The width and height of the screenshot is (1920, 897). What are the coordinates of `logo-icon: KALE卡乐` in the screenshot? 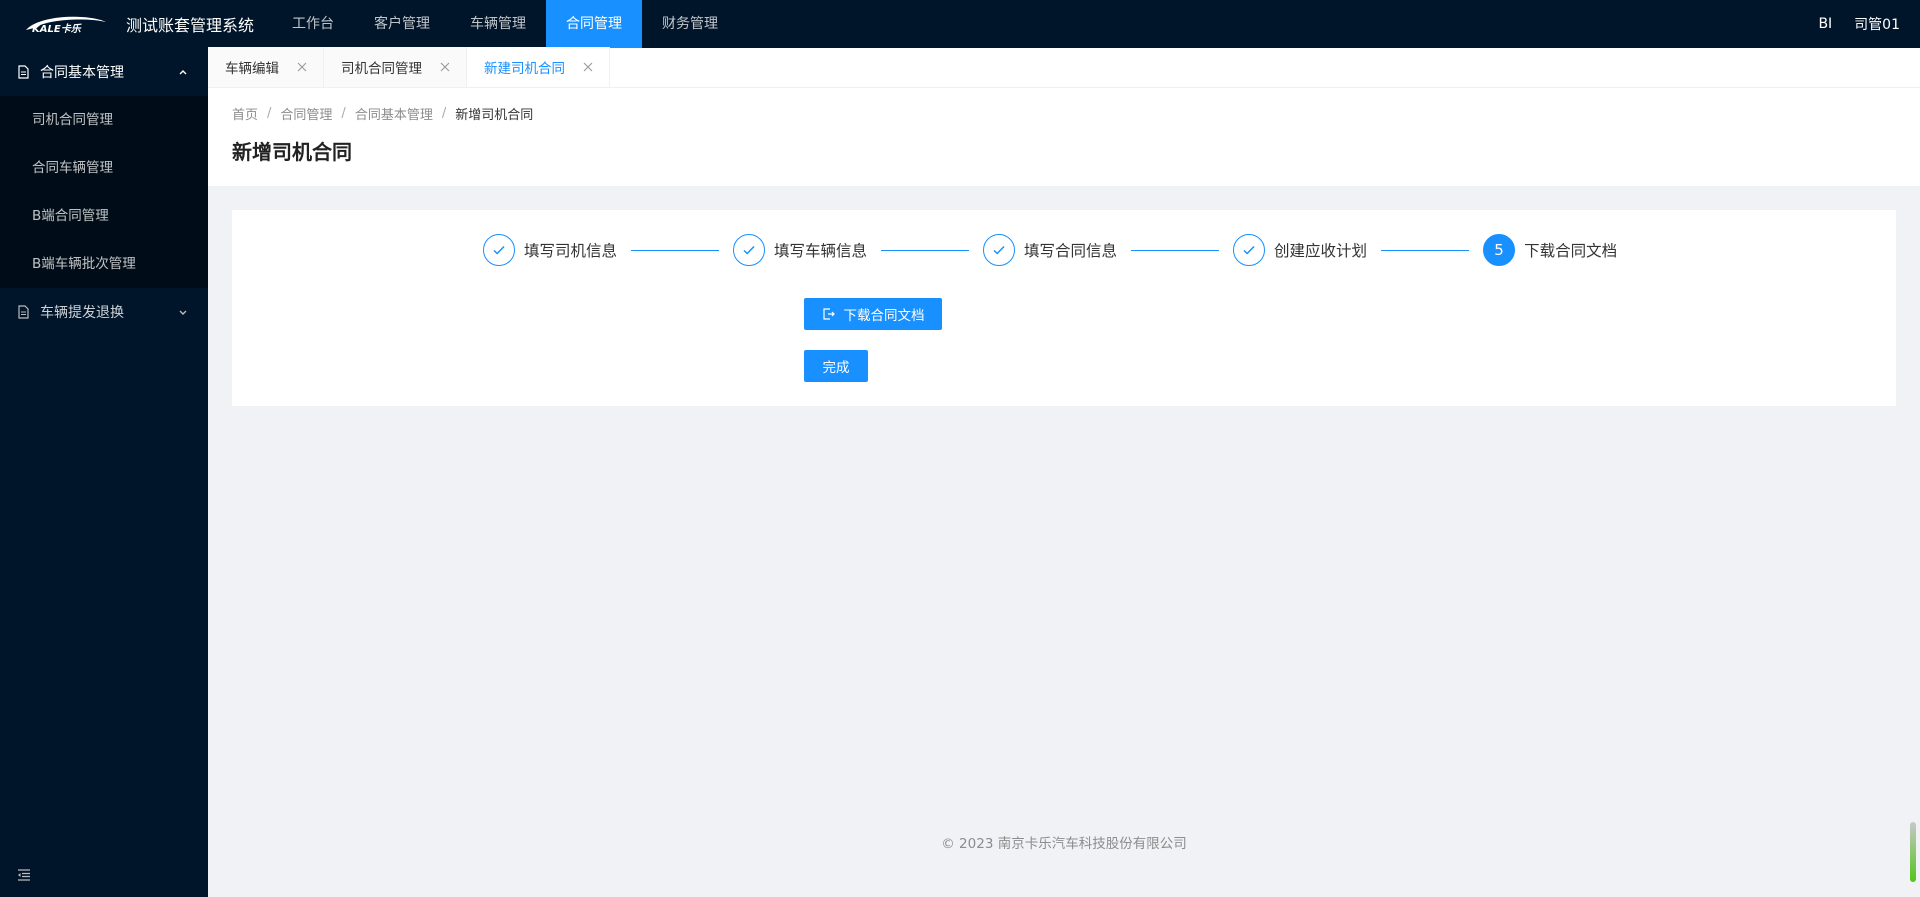 It's located at (66, 25).